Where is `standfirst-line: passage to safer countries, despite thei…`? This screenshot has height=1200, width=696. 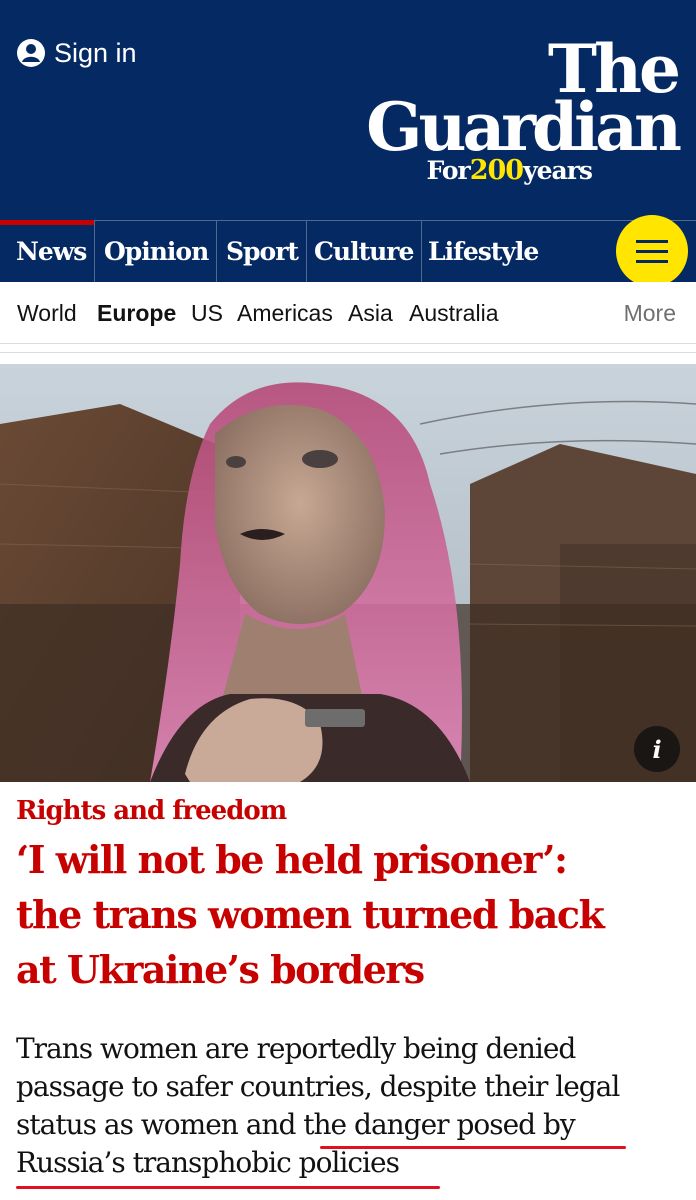 standfirst-line: passage to safer countries, despite thei… is located at coordinates (318, 1086).